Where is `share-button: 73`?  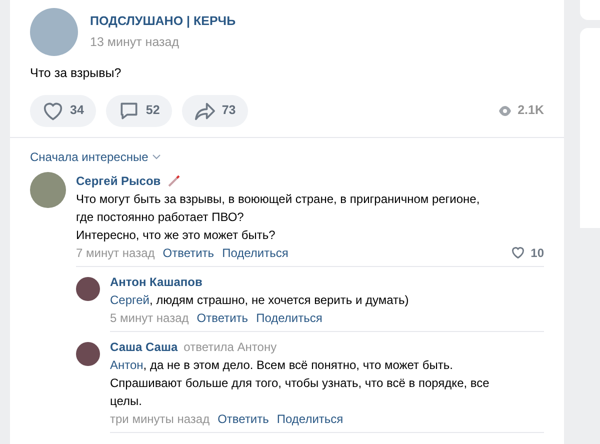
share-button: 73 is located at coordinates (215, 110).